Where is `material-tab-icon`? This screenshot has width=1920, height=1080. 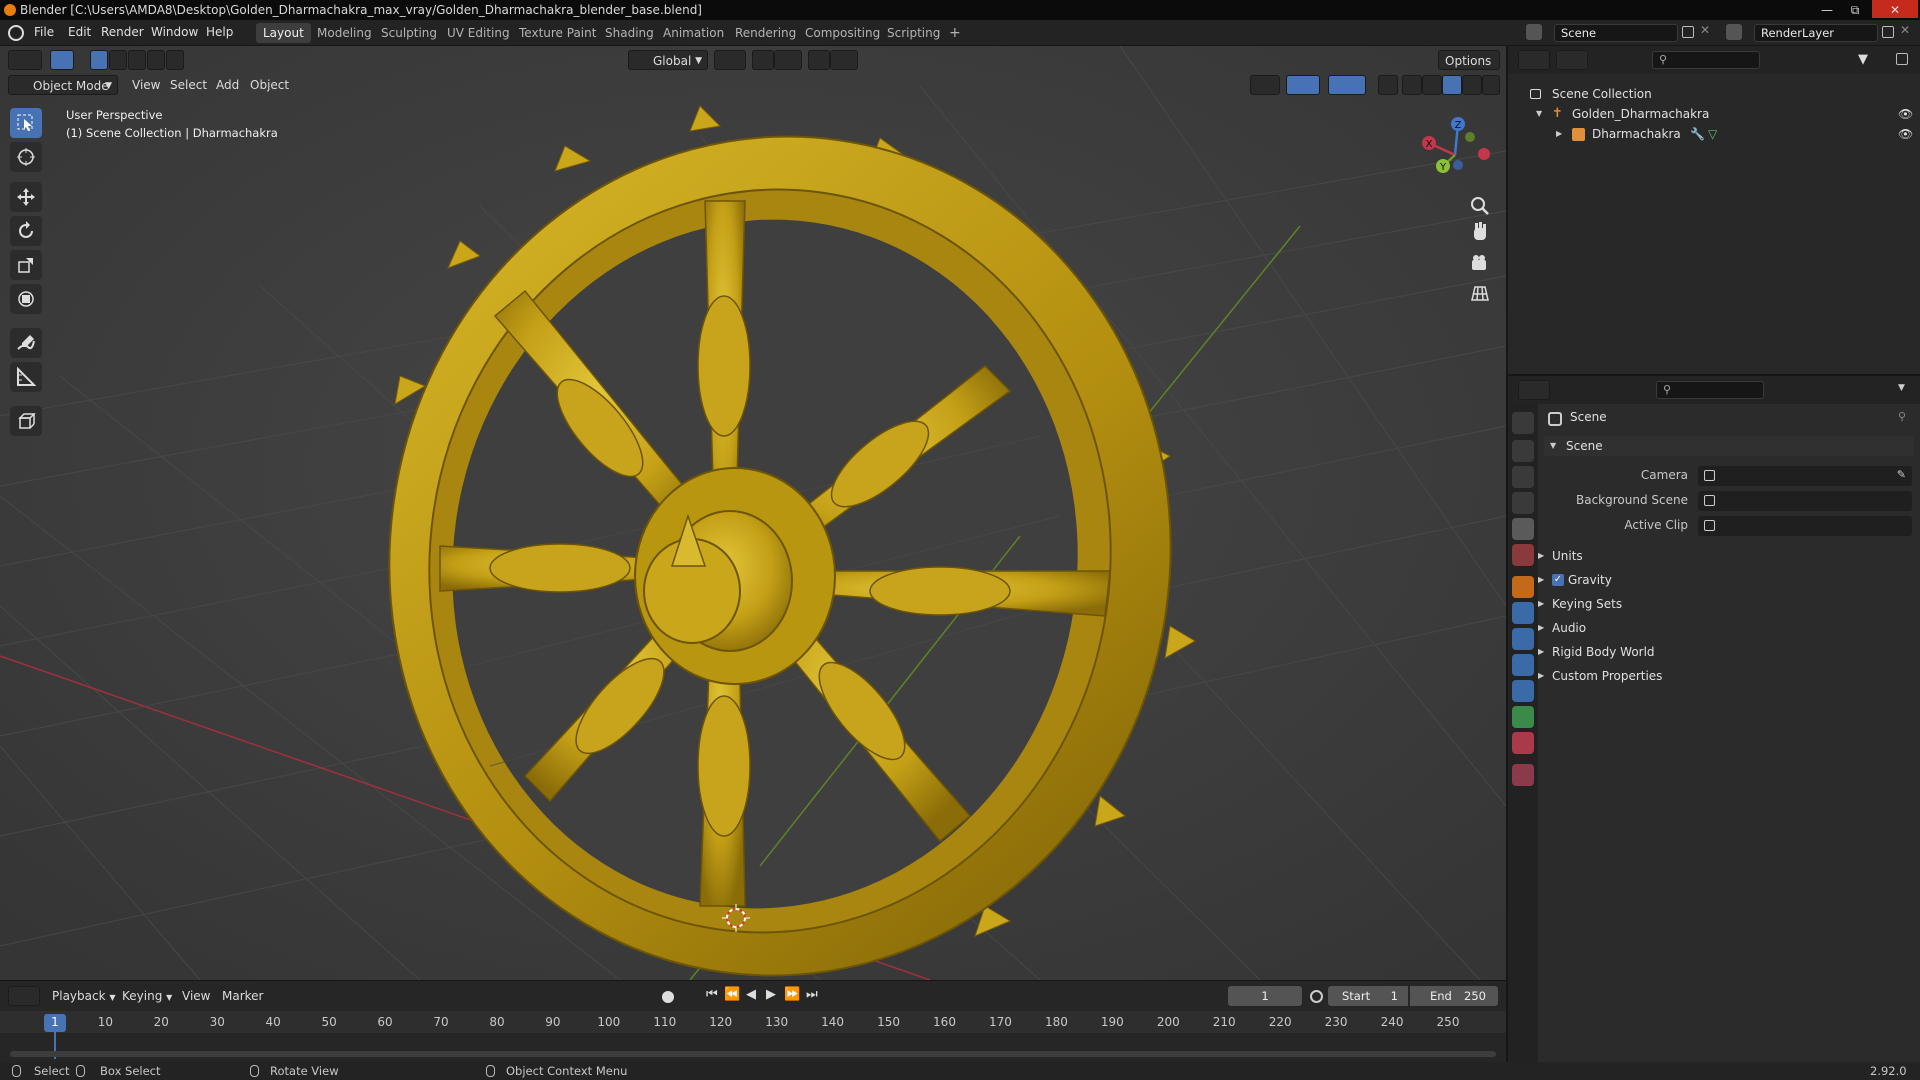
material-tab-icon is located at coordinates (1523, 743).